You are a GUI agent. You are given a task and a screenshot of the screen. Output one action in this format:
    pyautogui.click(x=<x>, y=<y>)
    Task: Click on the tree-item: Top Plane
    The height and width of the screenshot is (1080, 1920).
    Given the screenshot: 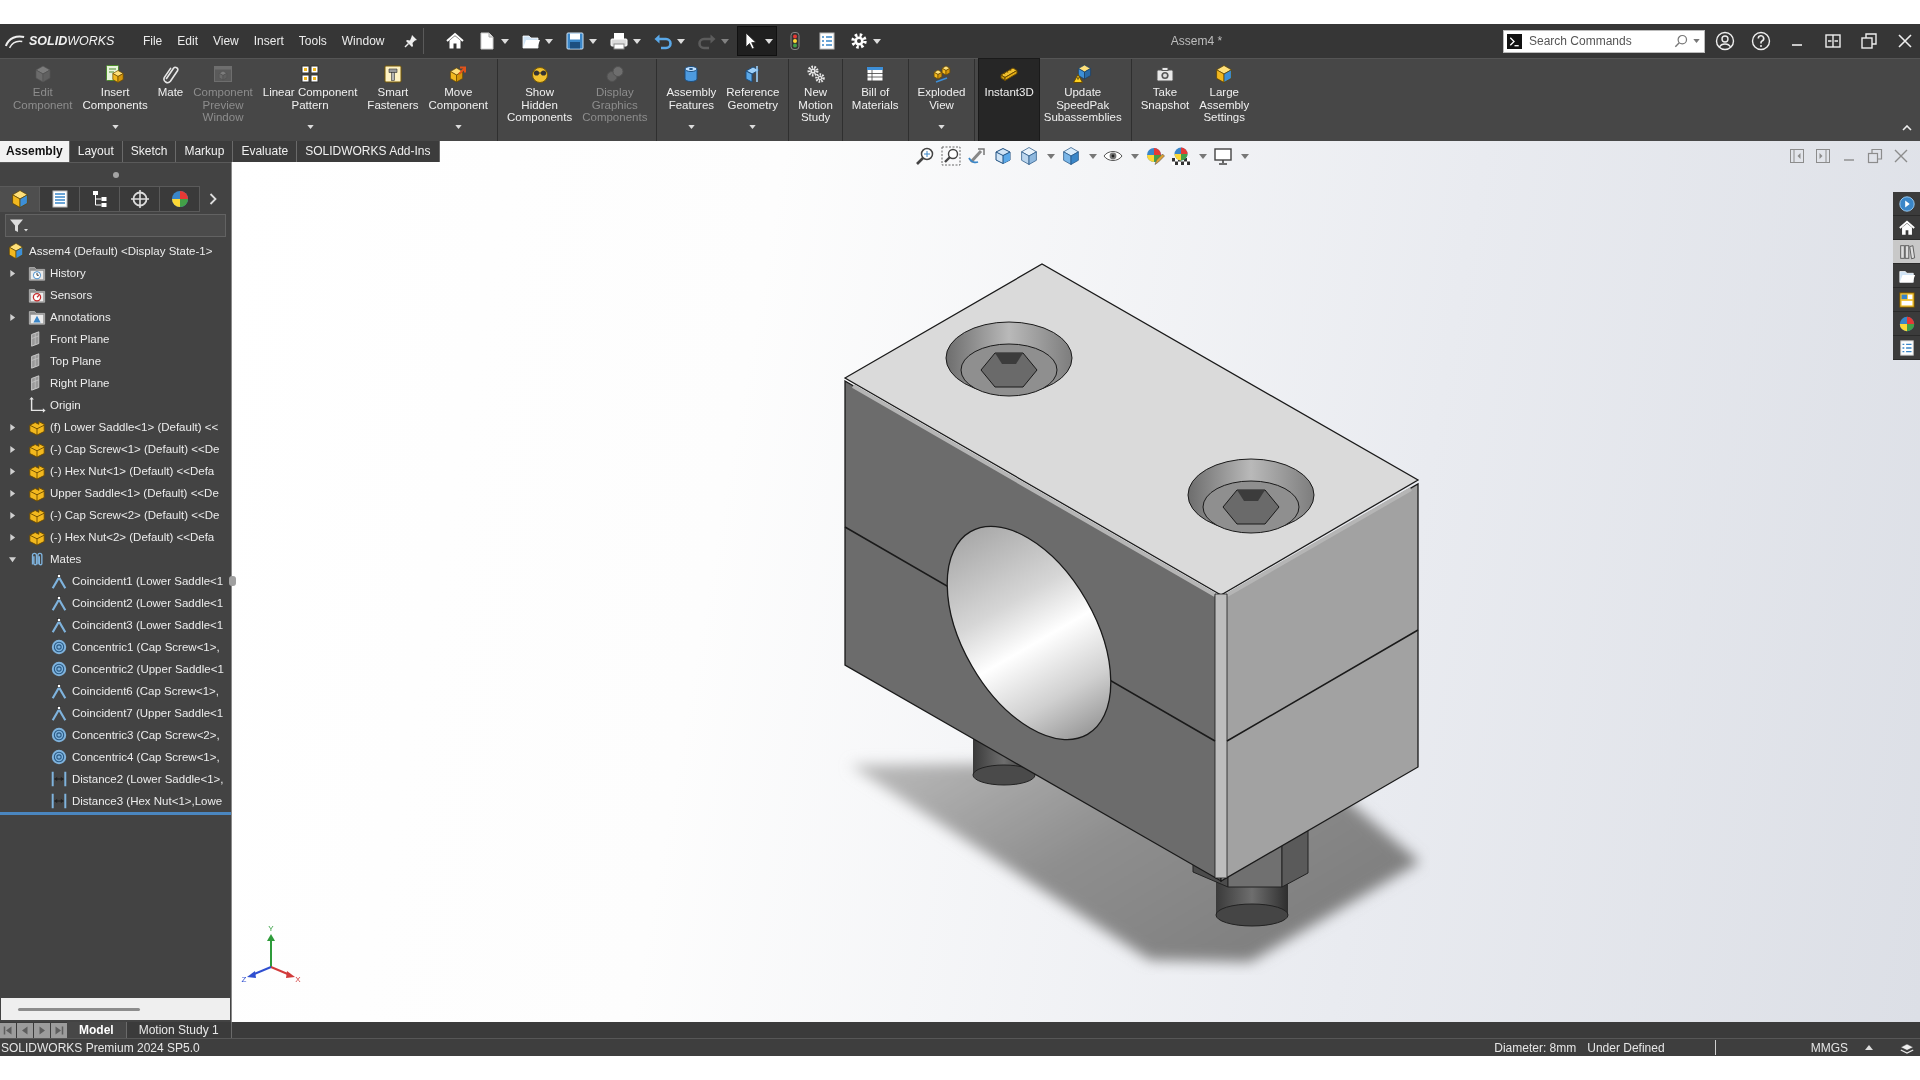 What is the action you would take?
    pyautogui.click(x=76, y=361)
    